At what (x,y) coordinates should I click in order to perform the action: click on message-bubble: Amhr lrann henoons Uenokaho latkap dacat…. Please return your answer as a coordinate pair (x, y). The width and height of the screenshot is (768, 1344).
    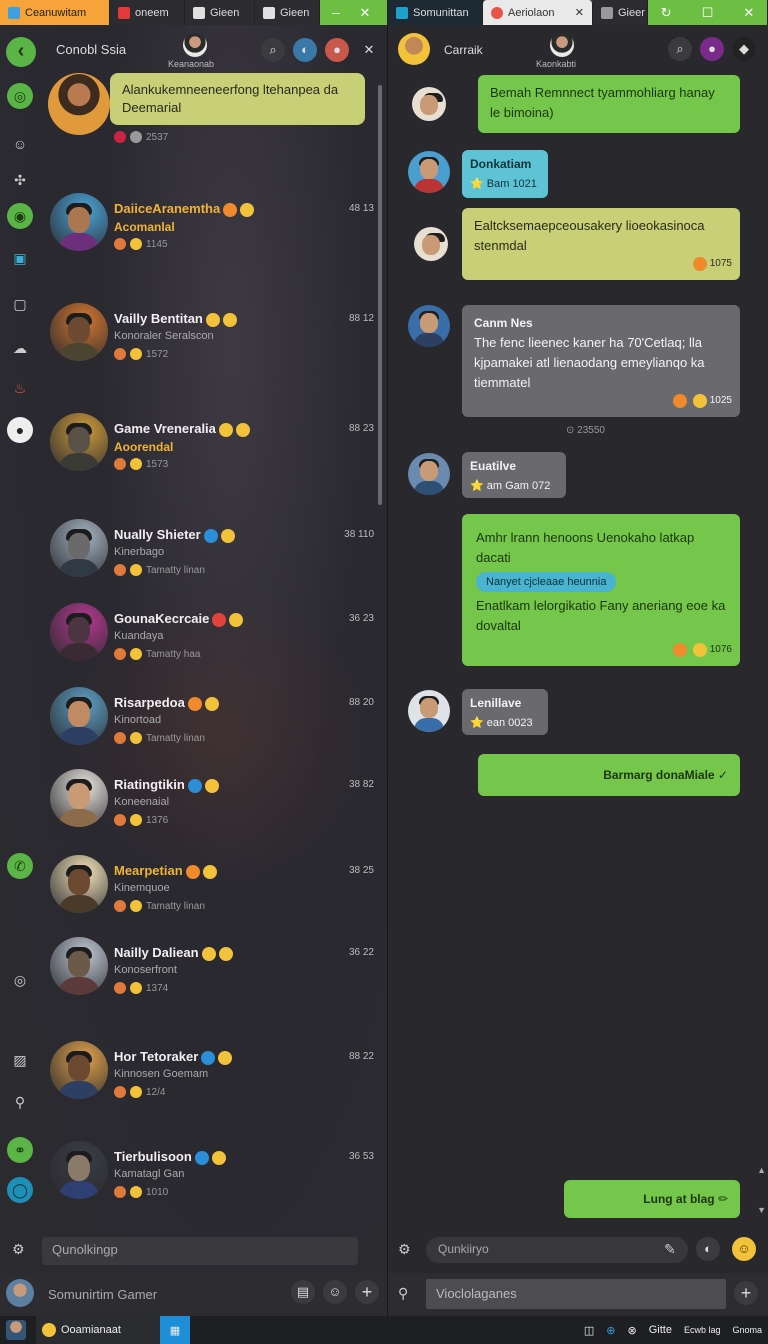
    Looking at the image, I should click on (601, 590).